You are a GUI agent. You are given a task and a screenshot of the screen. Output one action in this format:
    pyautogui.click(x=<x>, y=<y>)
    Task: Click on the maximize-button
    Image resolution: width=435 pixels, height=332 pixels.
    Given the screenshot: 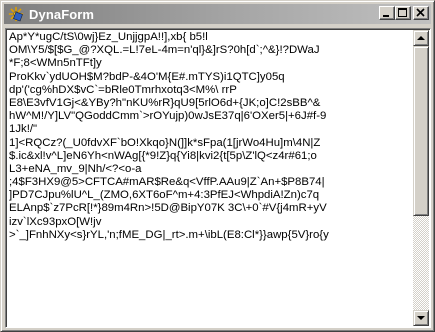 What is the action you would take?
    pyautogui.click(x=403, y=13)
    